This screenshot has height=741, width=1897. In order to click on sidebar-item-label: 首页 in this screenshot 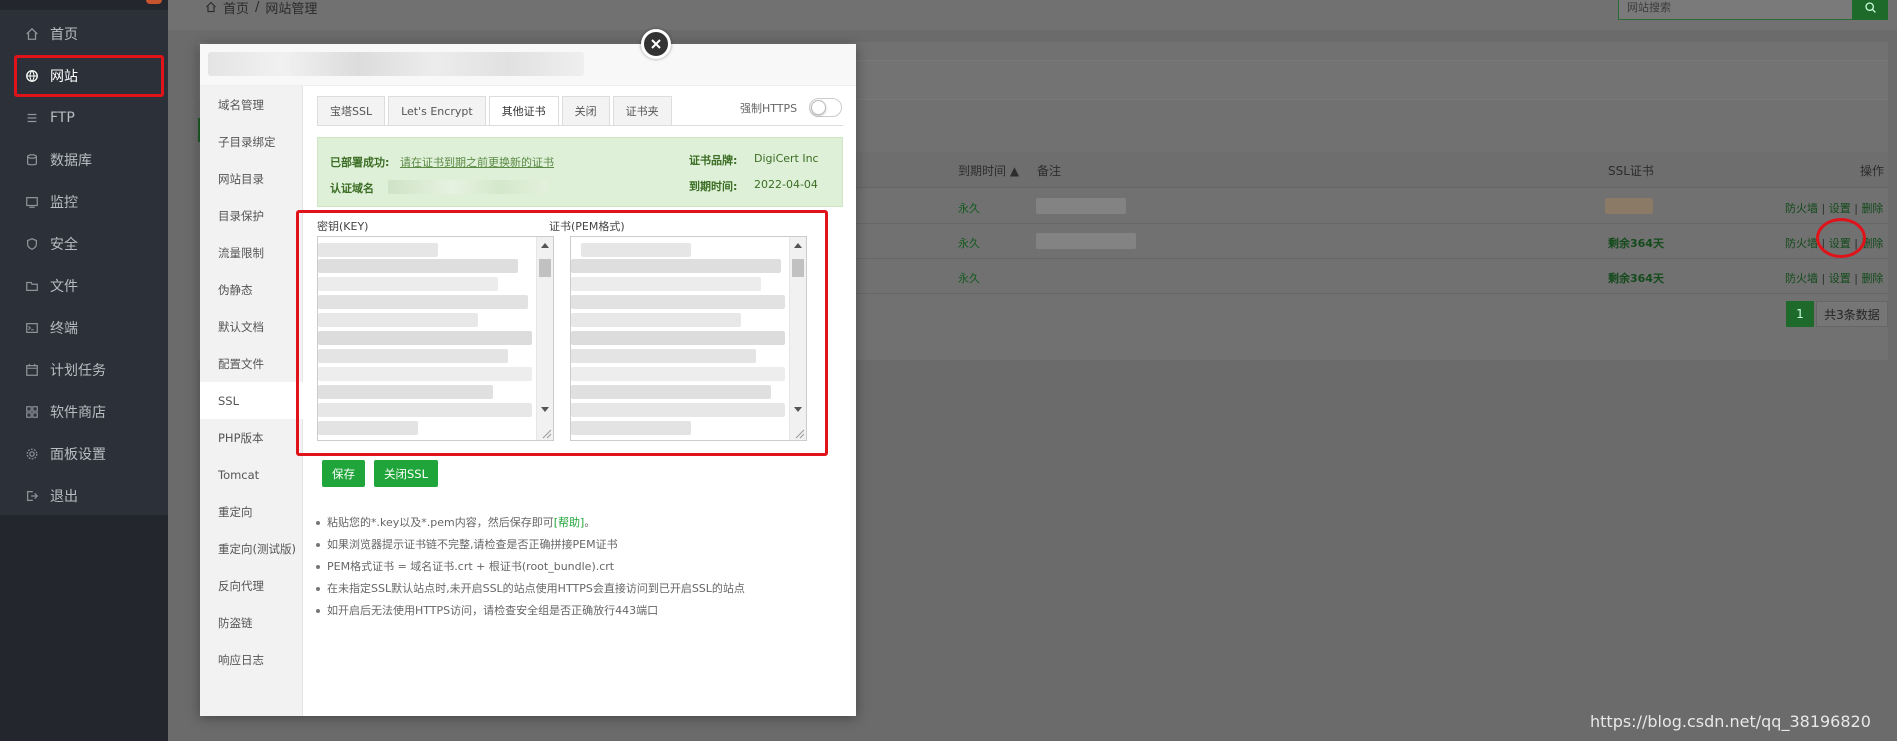, I will do `click(64, 35)`.